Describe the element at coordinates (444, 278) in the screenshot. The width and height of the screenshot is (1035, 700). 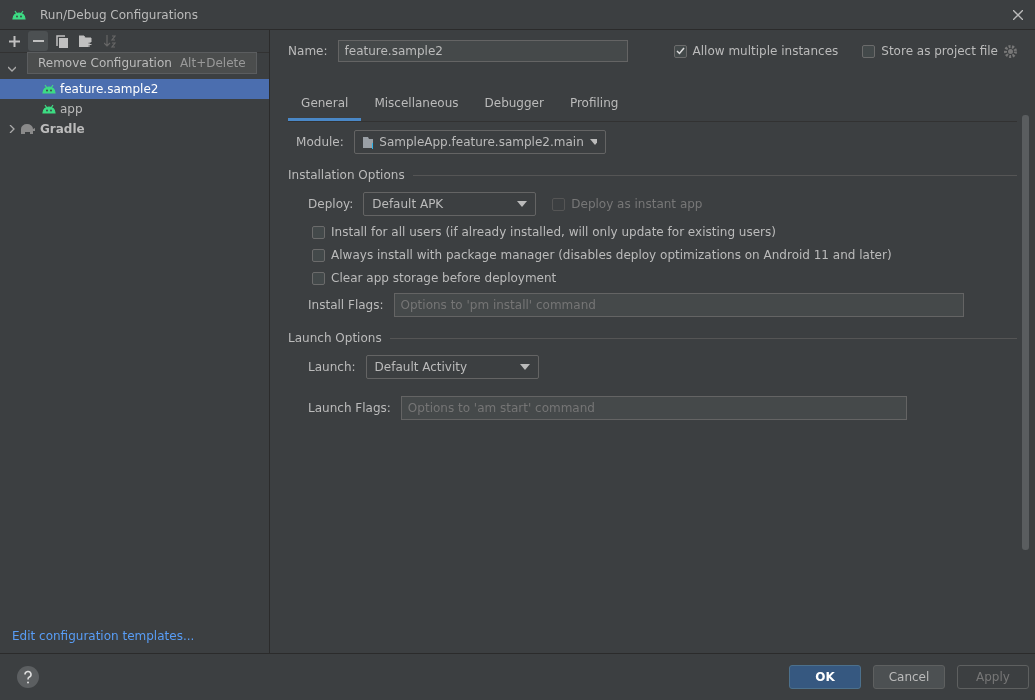
I see `checkbox-label: Clear app storage before deployment` at that location.